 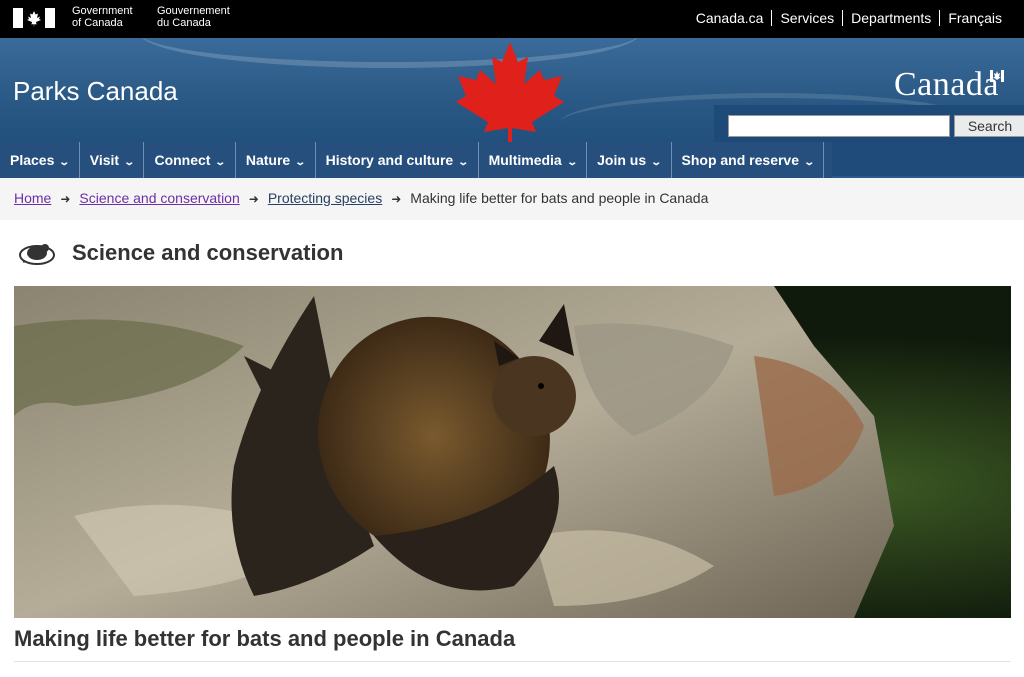 I want to click on link-canada-ca: Canada.ca, so click(x=730, y=18).